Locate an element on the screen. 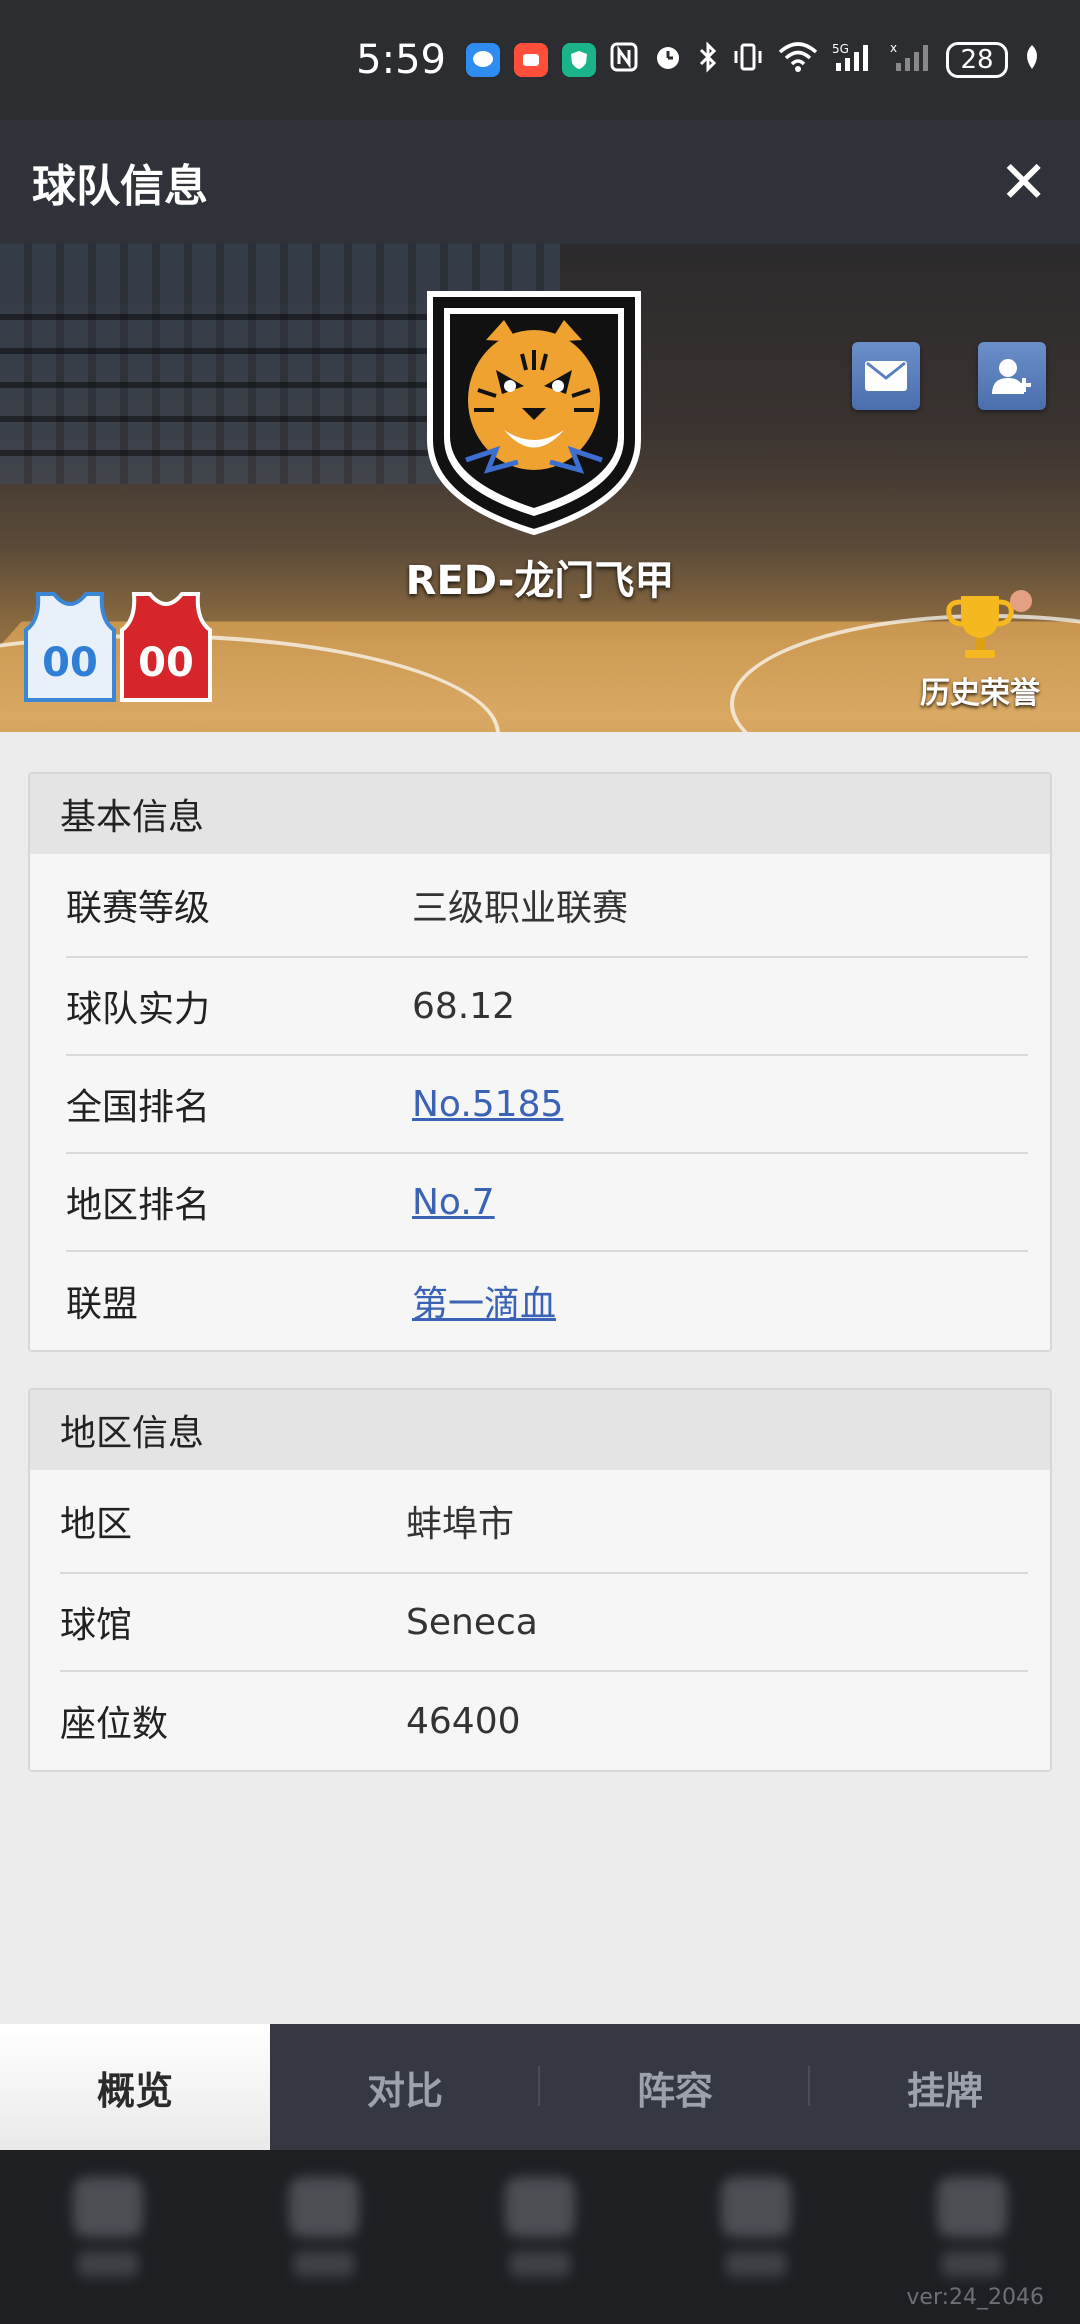 The width and height of the screenshot is (1080, 2324). info-row-arena: 球馆 Seneca is located at coordinates (544, 1623).